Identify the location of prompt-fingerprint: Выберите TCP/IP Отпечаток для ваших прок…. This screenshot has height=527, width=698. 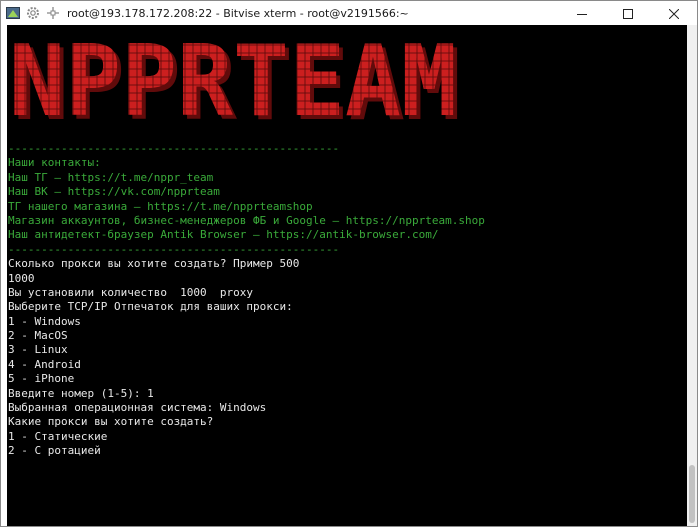
(150, 307).